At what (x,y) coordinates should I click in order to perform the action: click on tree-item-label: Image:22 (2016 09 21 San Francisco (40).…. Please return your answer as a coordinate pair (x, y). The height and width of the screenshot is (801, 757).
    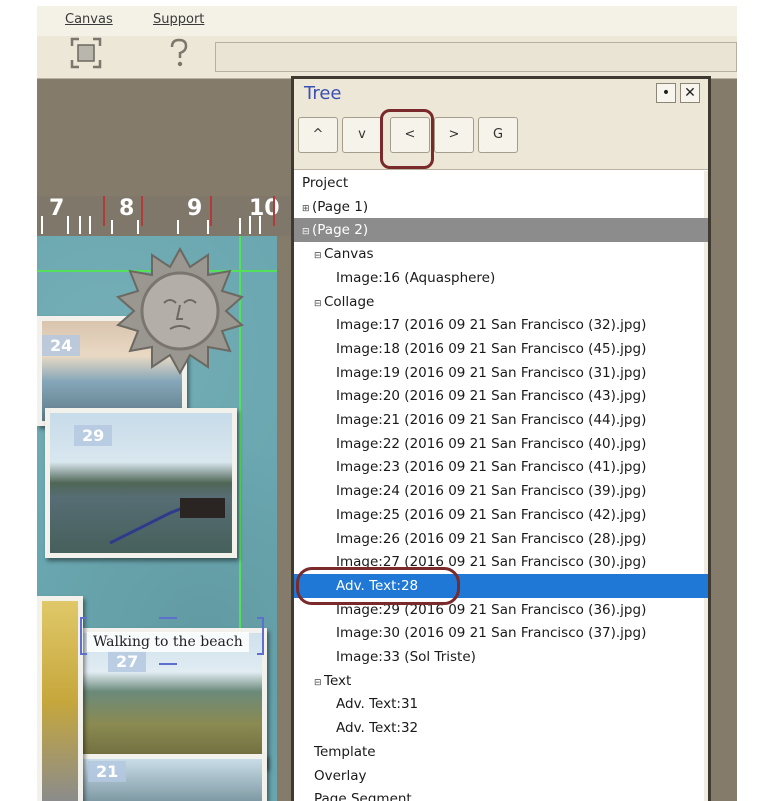
    Looking at the image, I should click on (491, 443).